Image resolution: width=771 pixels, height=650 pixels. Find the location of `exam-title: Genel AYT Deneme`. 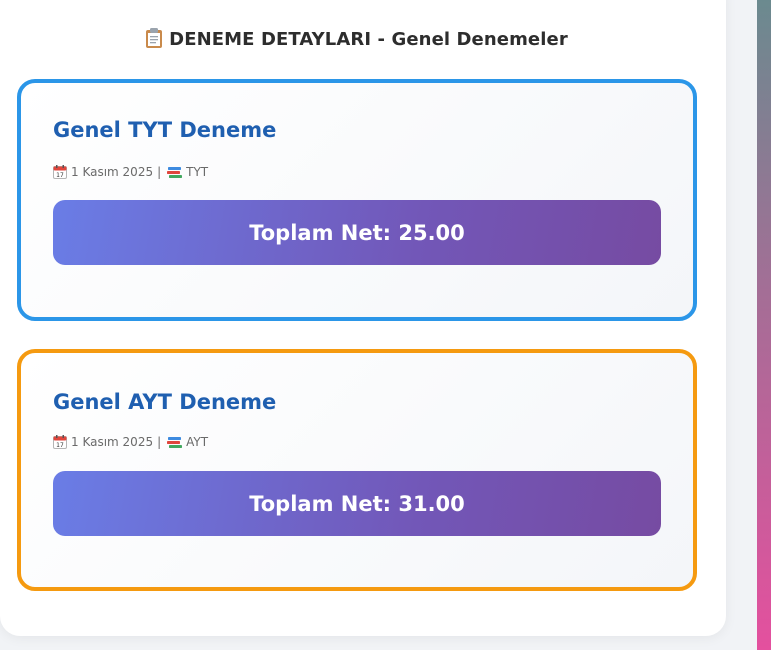

exam-title: Genel AYT Deneme is located at coordinates (165, 402).